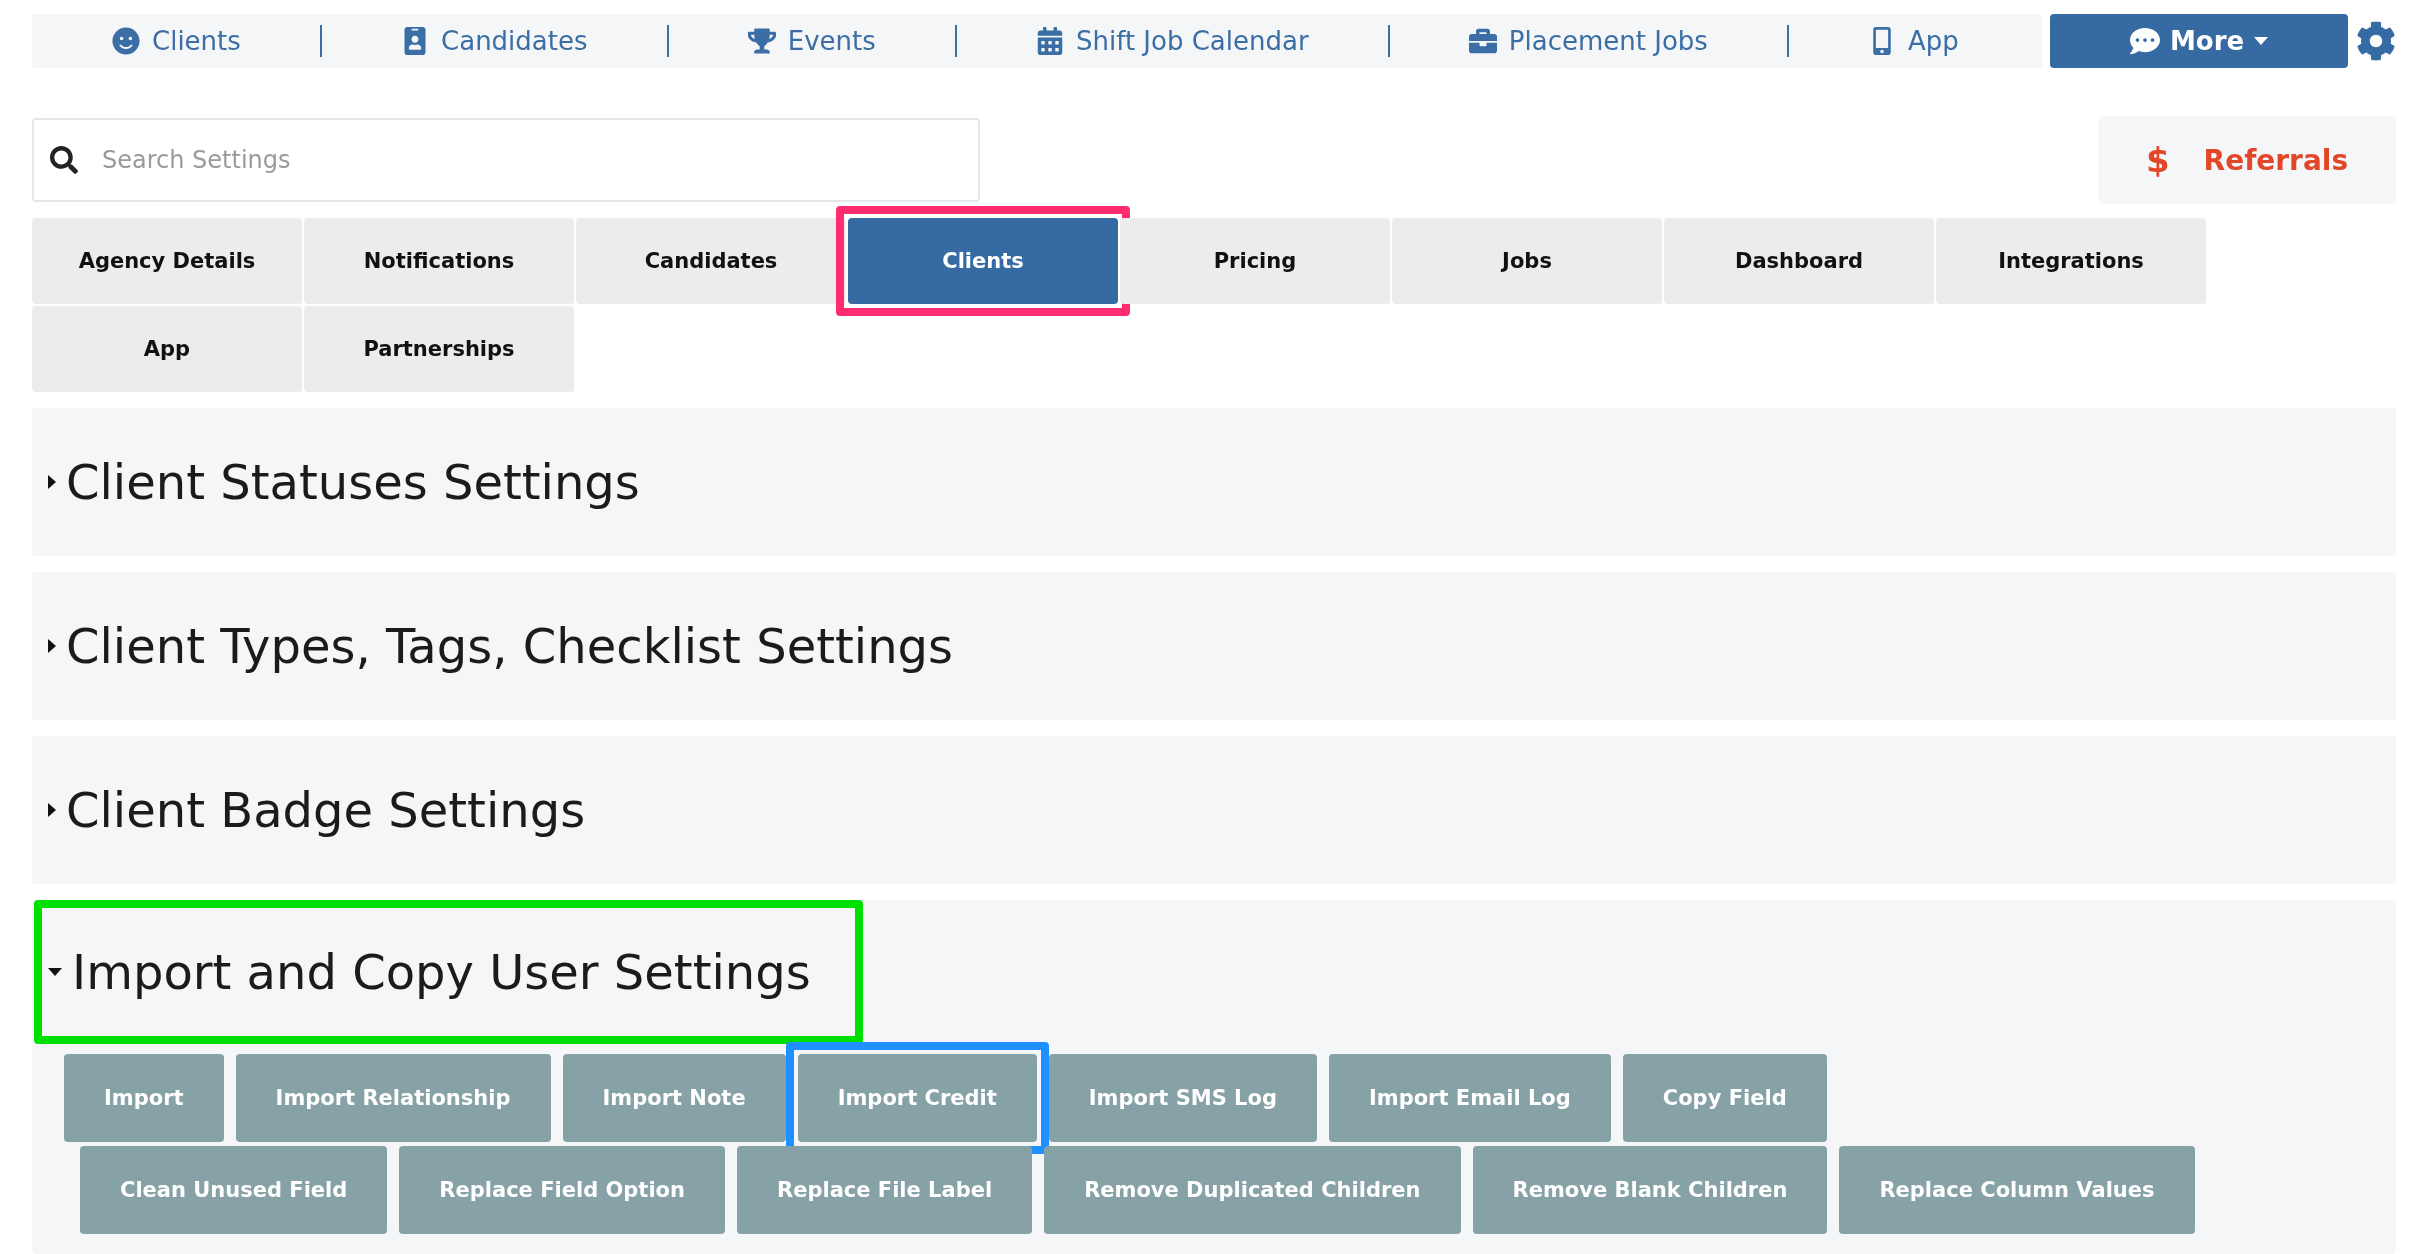  What do you see at coordinates (2017, 1190) in the screenshot?
I see `action-button: Replace Column Values` at bounding box center [2017, 1190].